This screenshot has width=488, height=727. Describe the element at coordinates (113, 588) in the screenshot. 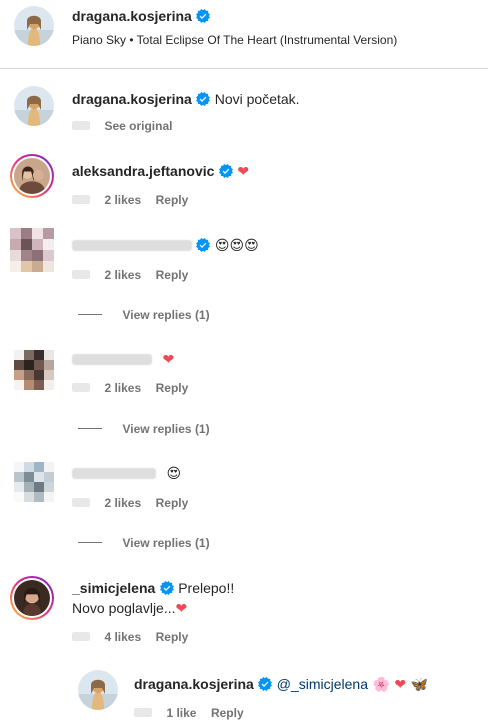

I see `comment-username: _simicjelena` at that location.